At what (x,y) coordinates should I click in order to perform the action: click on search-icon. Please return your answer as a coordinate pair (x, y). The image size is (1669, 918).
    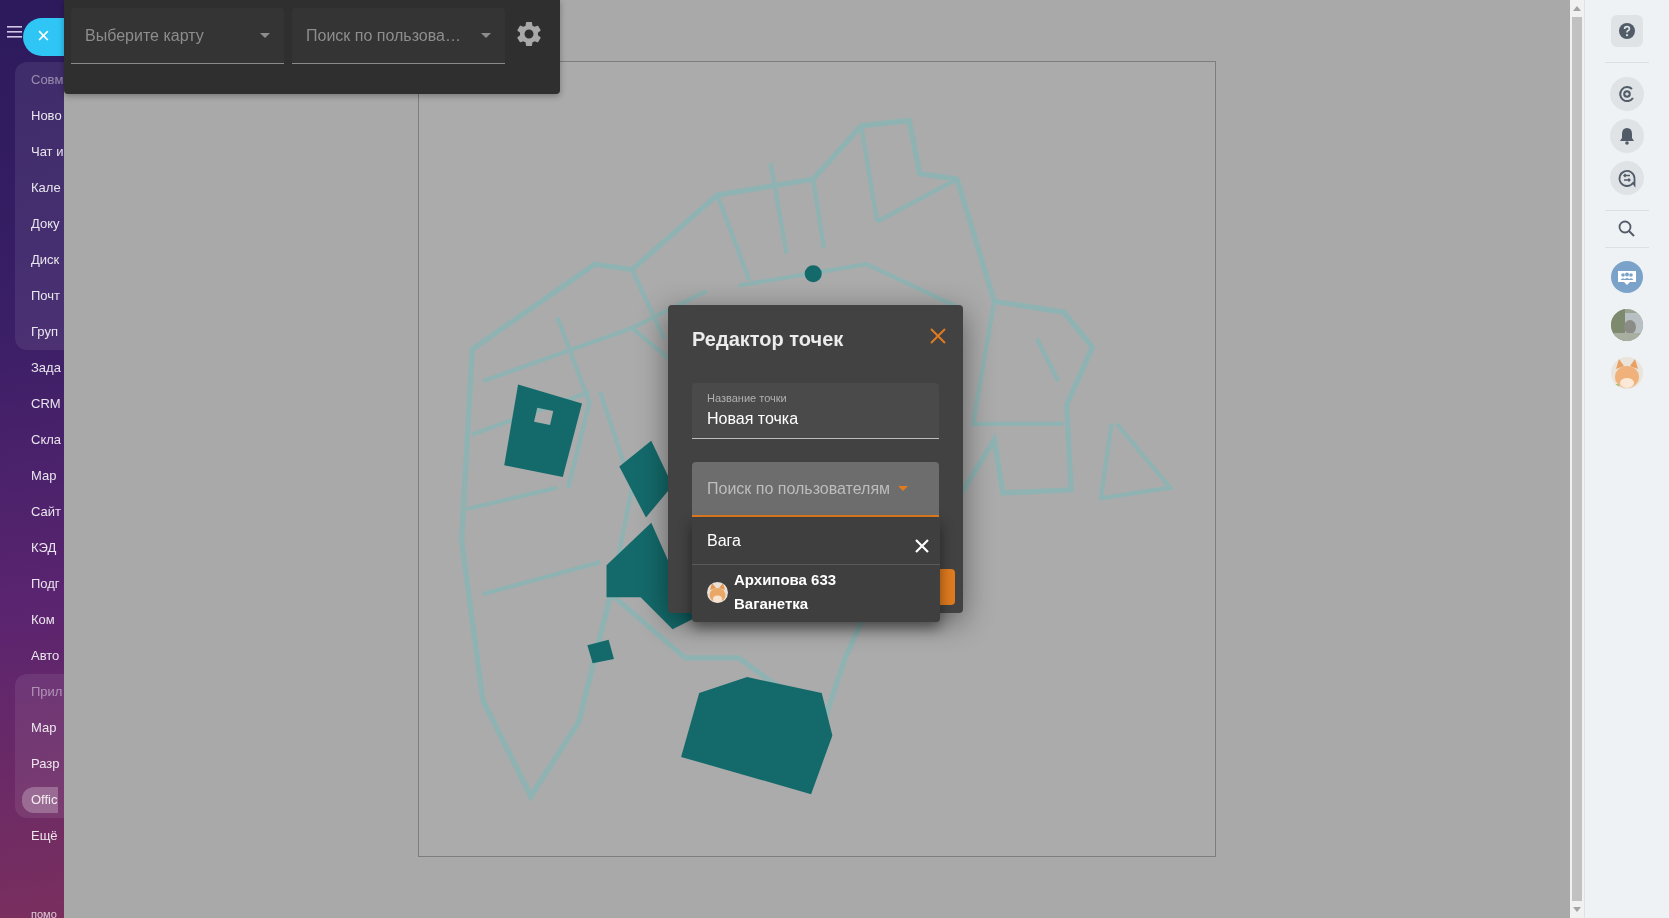
    Looking at the image, I should click on (1627, 229).